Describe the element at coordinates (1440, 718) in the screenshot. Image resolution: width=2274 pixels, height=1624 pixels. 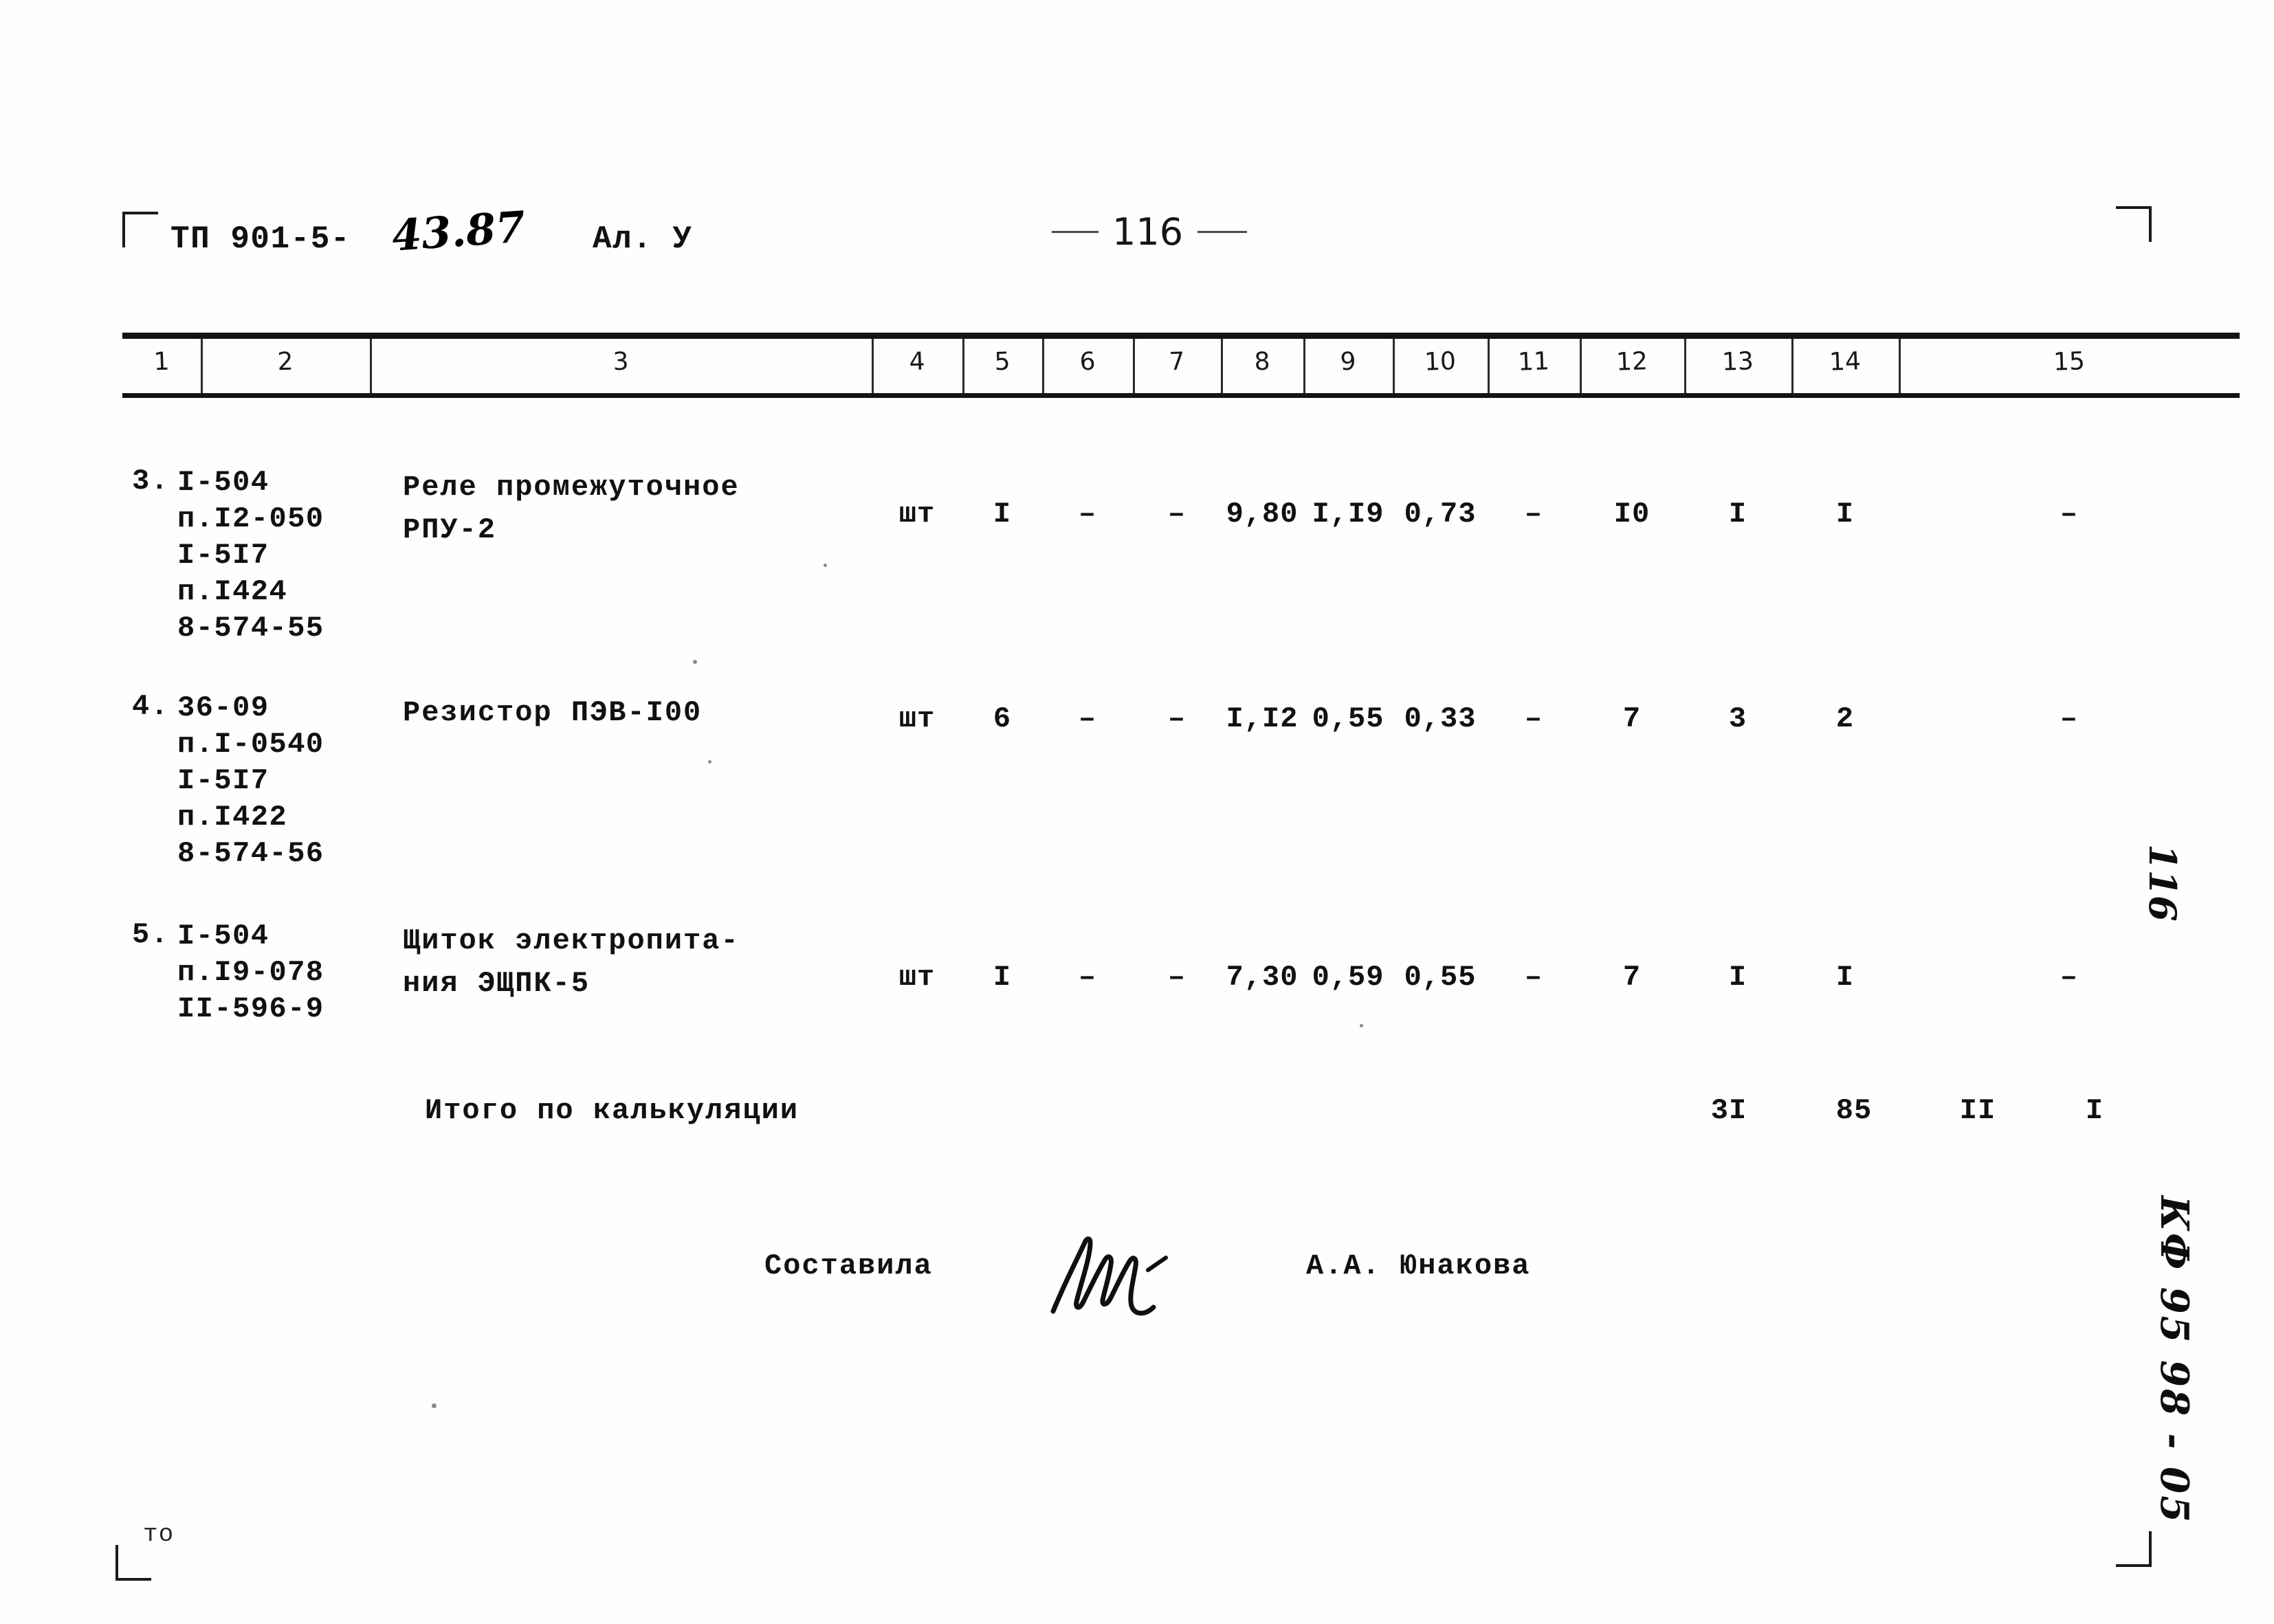
I see `row-cell-col-10: 0,33` at that location.